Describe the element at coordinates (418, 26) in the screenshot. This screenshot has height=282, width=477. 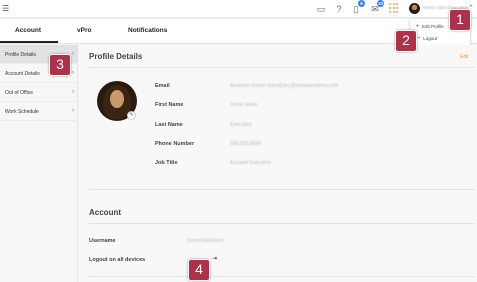
I see `user-icon: ●` at that location.